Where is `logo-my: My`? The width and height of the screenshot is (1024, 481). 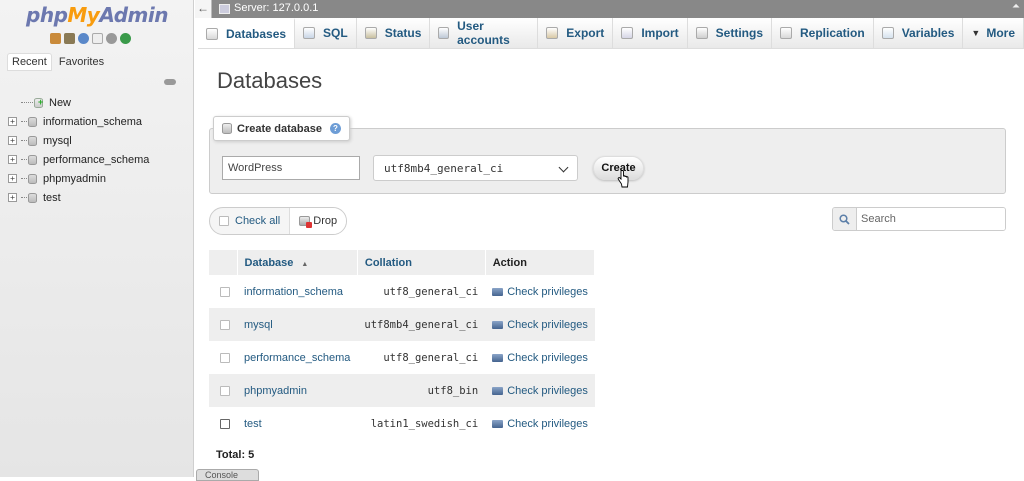 logo-my: My is located at coordinates (83, 15).